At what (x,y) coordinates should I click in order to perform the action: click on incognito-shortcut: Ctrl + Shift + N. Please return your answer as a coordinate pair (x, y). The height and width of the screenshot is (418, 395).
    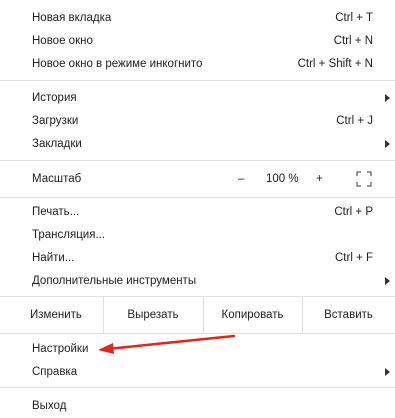
    Looking at the image, I should click on (335, 64).